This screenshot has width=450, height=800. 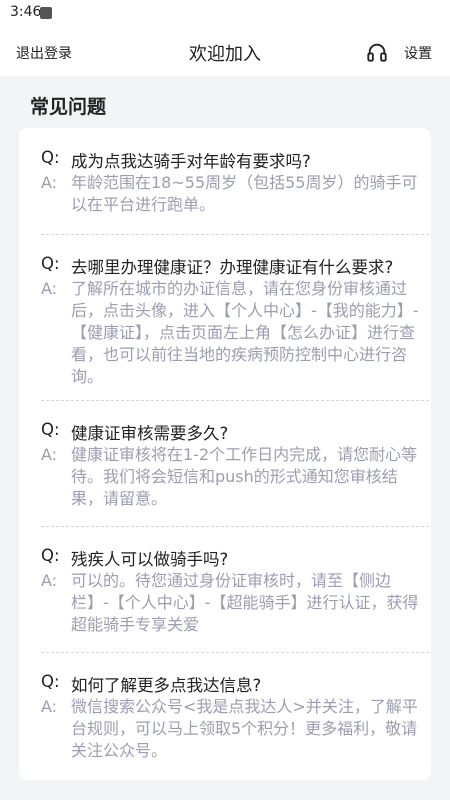 I want to click on headset-icon, so click(x=377, y=52).